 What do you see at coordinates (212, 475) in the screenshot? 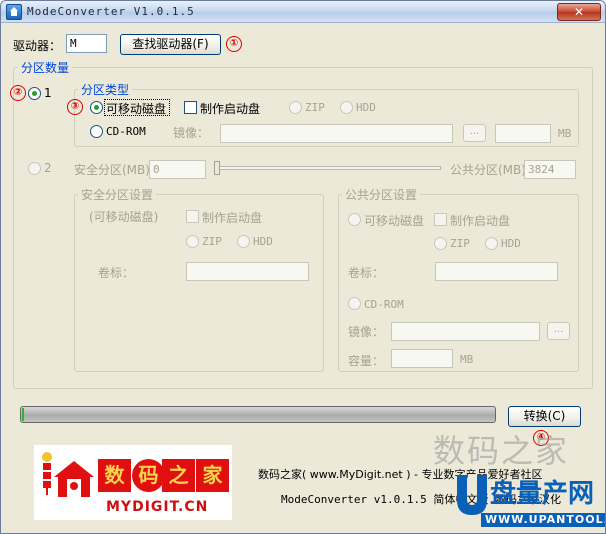
I see `logo-char-4: 家` at bounding box center [212, 475].